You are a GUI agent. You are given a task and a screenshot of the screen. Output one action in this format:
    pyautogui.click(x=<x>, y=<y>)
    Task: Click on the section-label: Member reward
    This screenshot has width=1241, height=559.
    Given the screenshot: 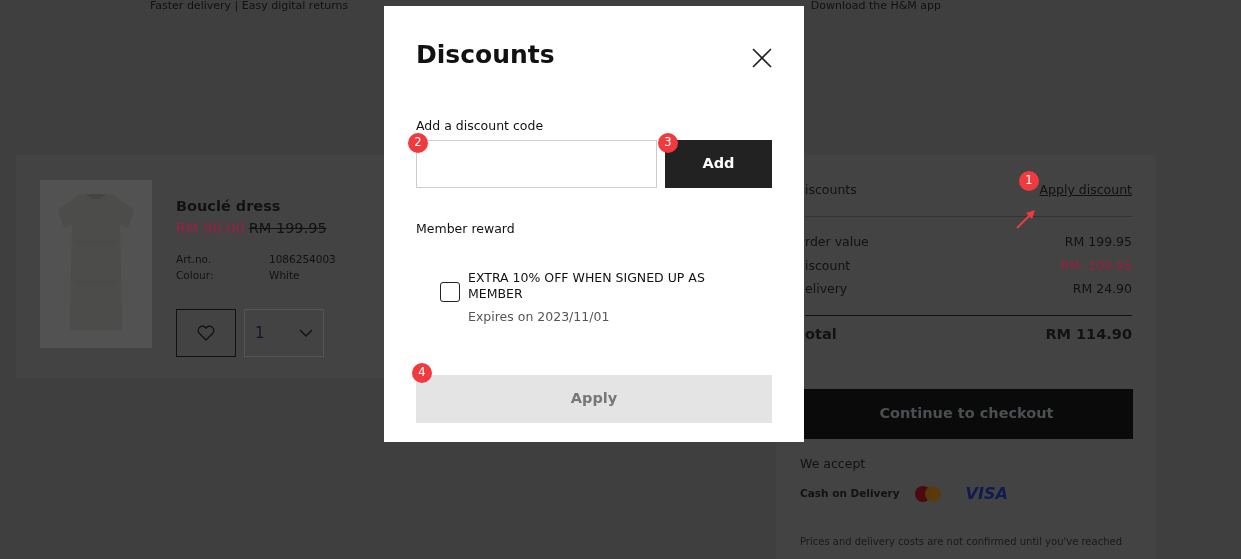 What is the action you would take?
    pyautogui.click(x=466, y=228)
    